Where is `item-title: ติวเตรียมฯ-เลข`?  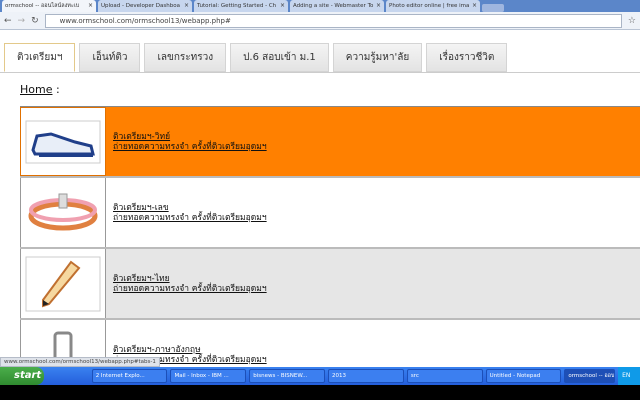
item-title: ติวเตรียมฯ-เลข is located at coordinates (376, 208).